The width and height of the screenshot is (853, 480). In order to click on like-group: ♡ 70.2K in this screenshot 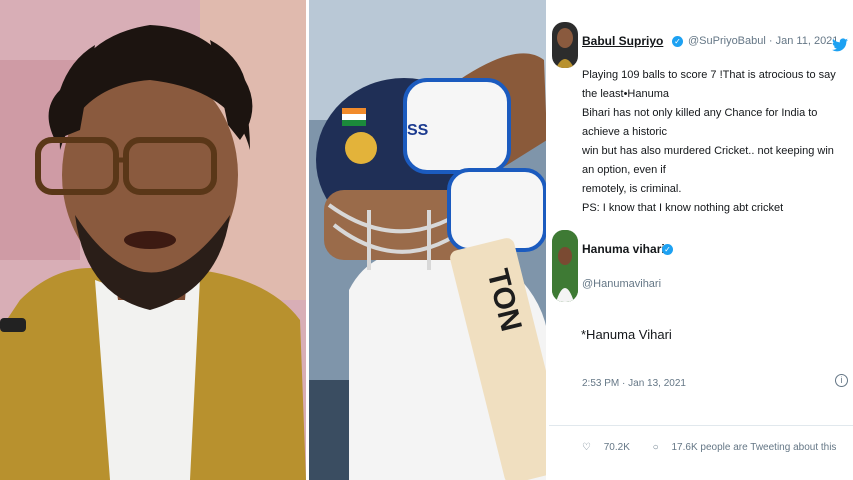, I will do `click(612, 447)`.